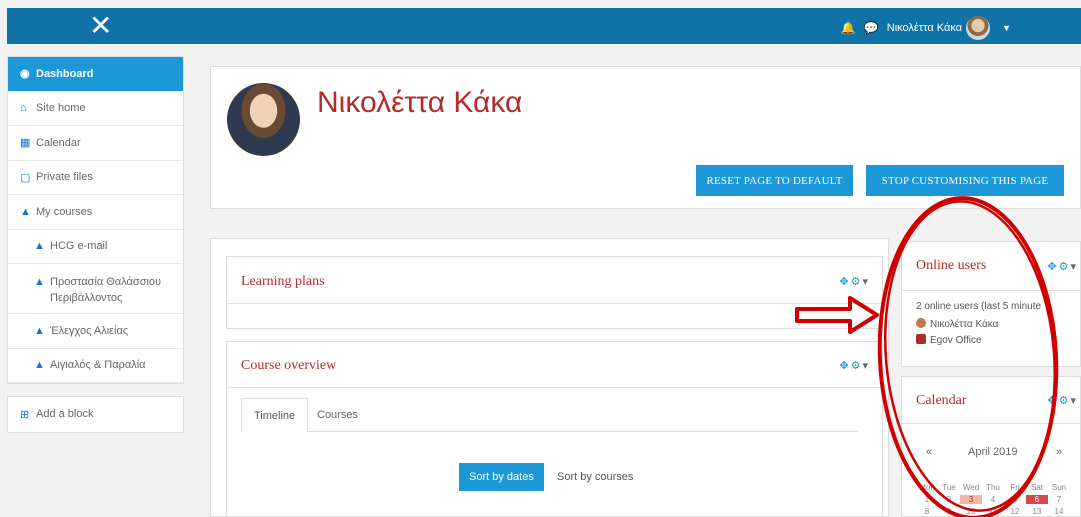 The image size is (1081, 517). I want to click on weekday: Tue, so click(949, 487).